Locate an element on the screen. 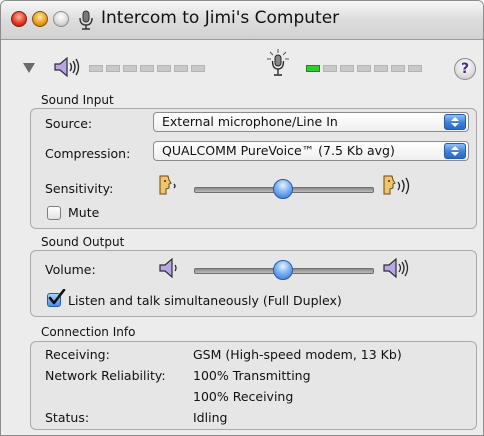 Image resolution: width=484 pixels, height=436 pixels. volume-label: Volume: is located at coordinates (70, 269).